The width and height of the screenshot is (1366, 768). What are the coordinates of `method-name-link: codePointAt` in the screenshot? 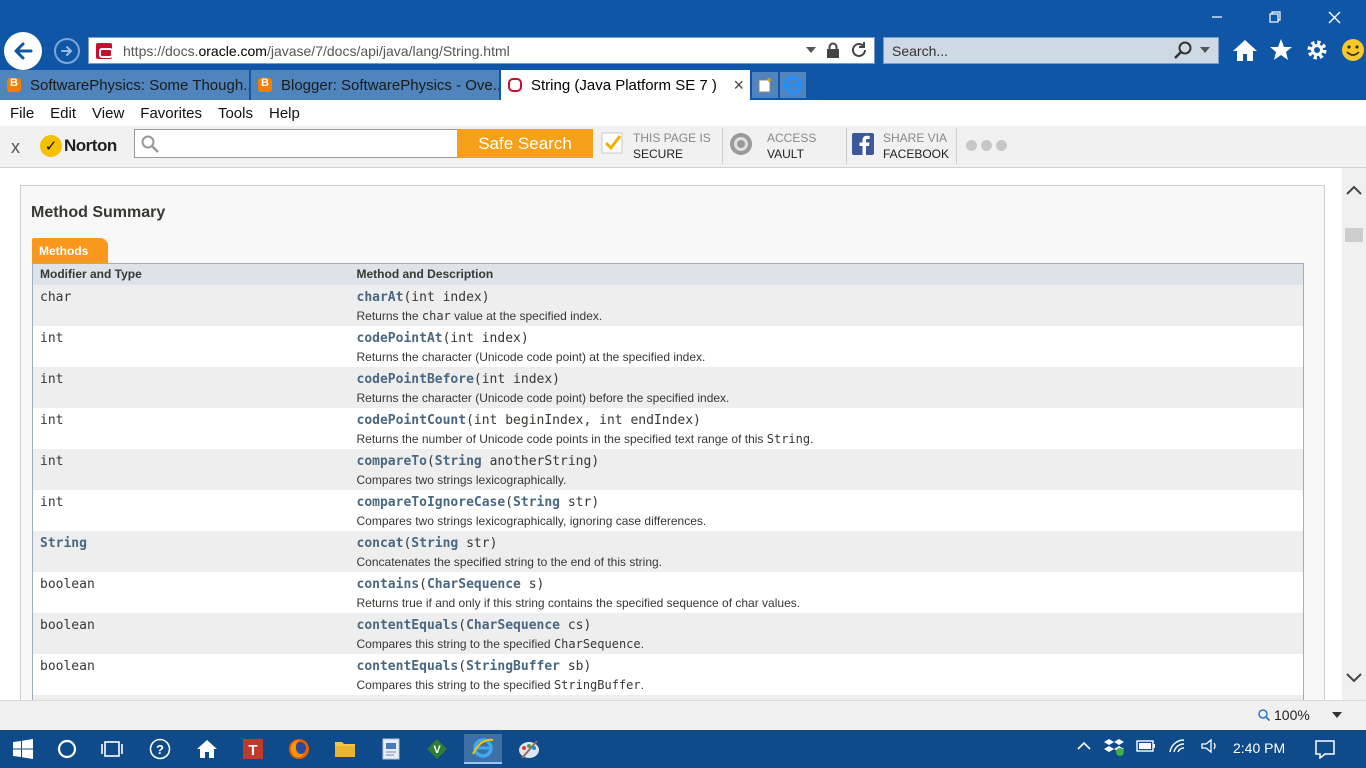 It's located at (400, 338).